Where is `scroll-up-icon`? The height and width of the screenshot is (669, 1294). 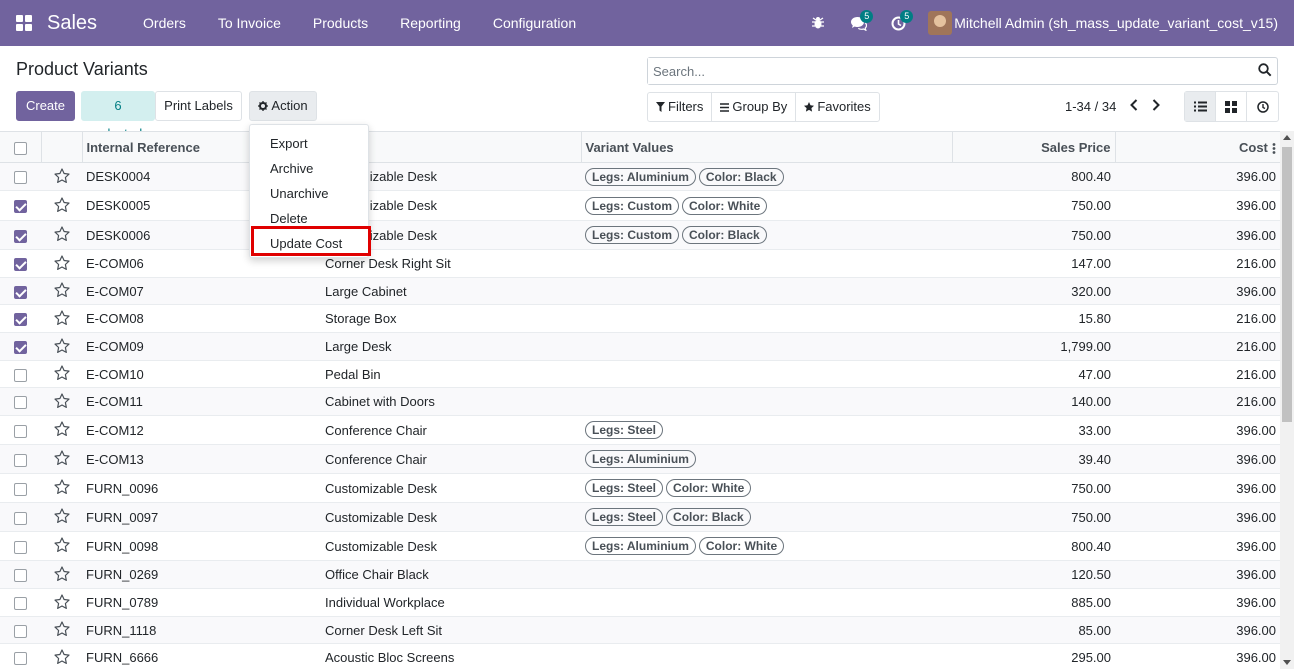 scroll-up-icon is located at coordinates (1287, 137).